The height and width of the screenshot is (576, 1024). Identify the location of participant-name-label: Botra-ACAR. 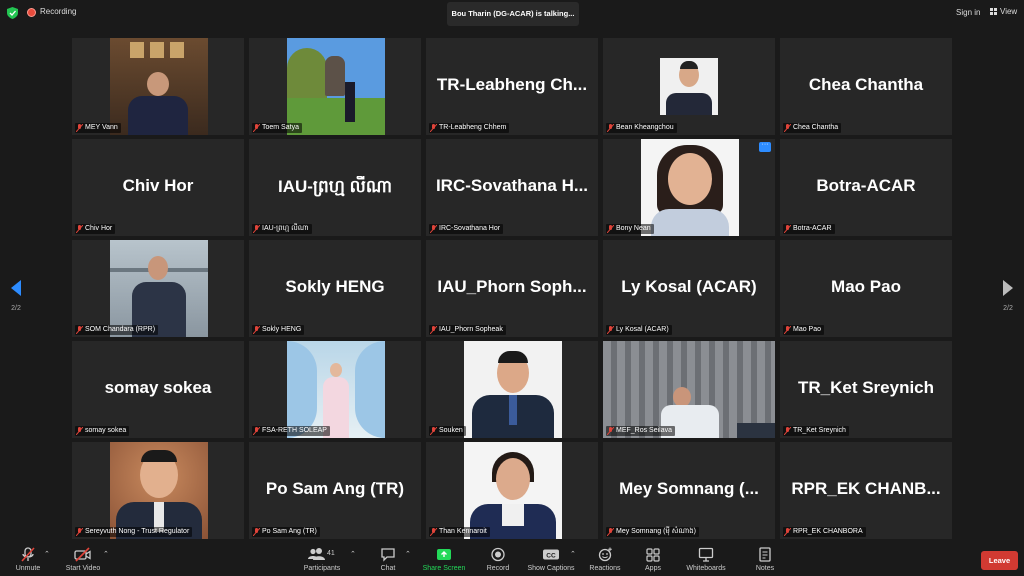
(809, 229).